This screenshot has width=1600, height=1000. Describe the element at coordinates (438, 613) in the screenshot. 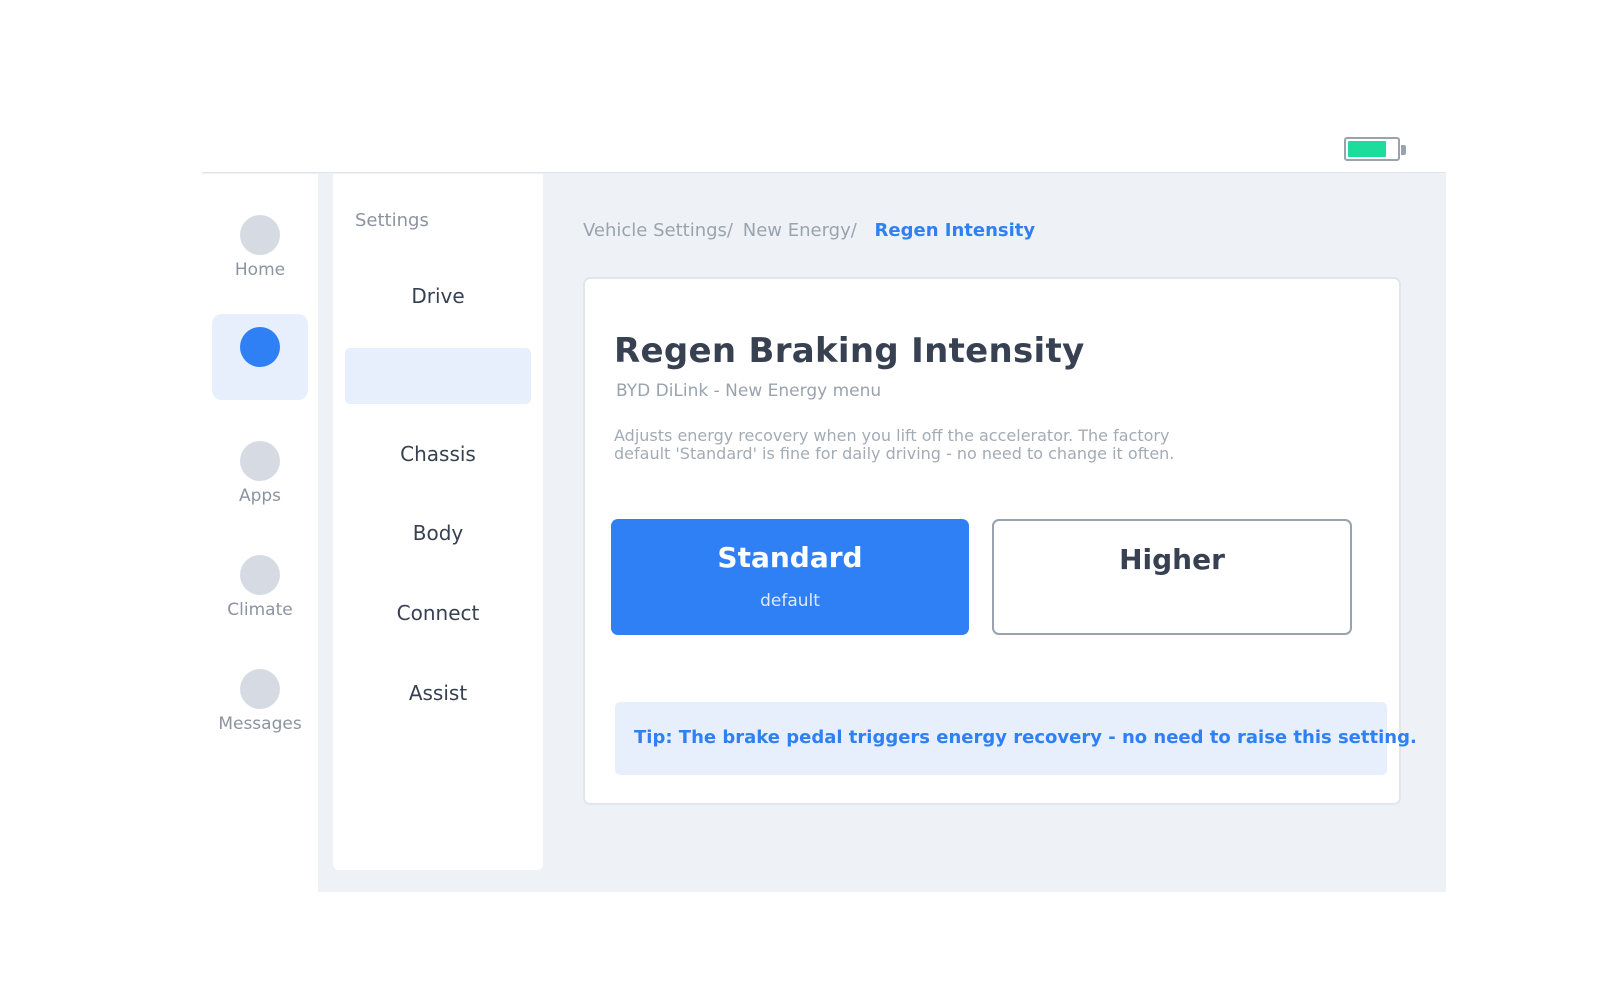

I see `menu-item-connect: Connect` at that location.